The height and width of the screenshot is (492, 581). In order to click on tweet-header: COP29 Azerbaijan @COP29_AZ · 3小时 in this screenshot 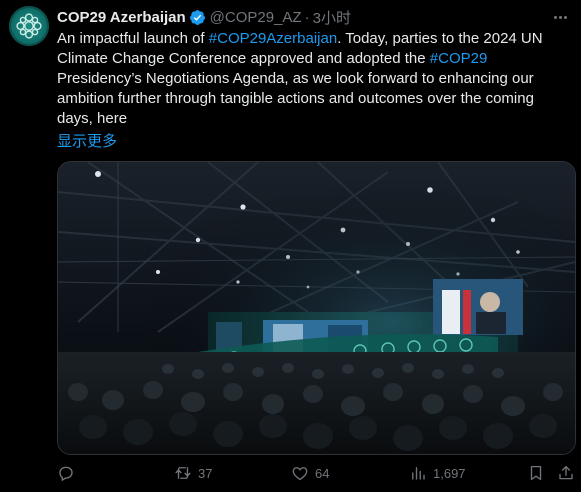, I will do `click(204, 17)`.